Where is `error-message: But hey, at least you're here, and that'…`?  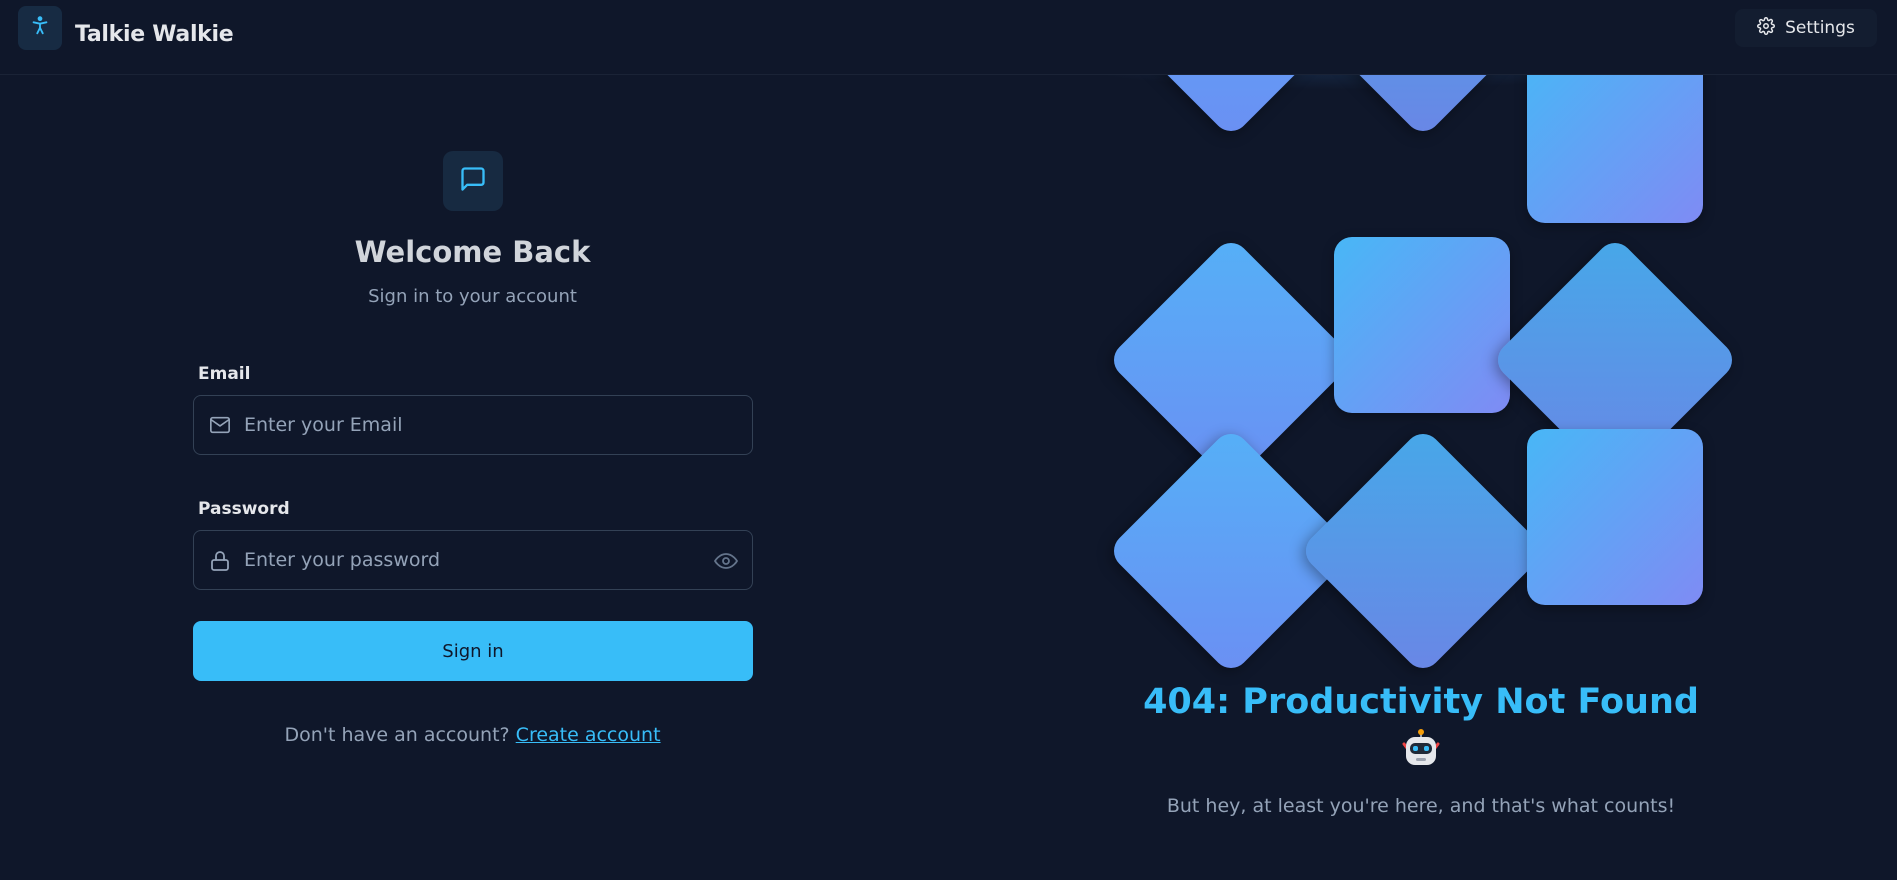 error-message: But hey, at least you're here, and that'… is located at coordinates (1421, 806).